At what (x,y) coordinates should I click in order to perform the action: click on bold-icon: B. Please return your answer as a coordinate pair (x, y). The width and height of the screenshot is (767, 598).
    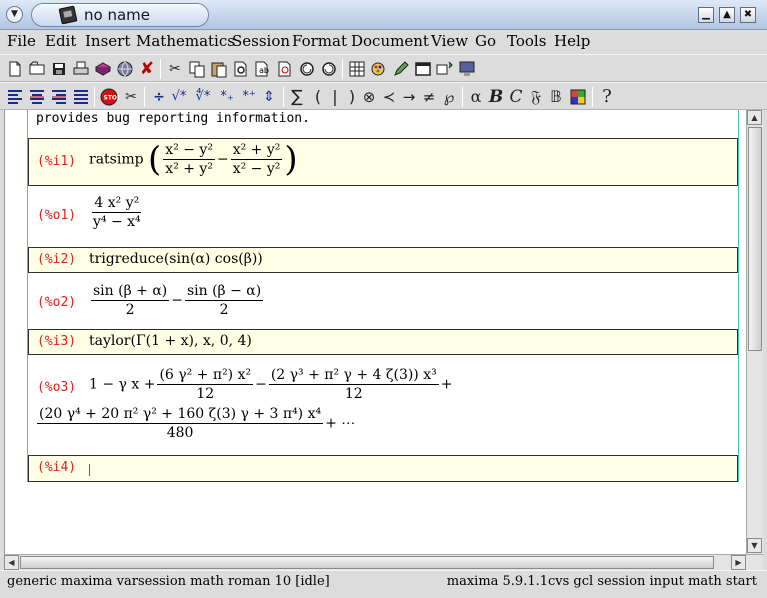
    Looking at the image, I should click on (496, 97).